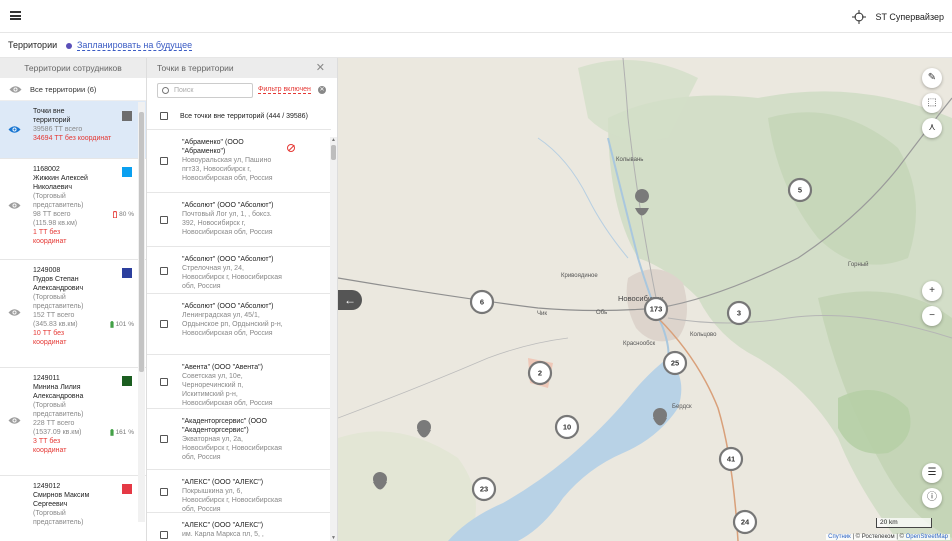  I want to click on cluster-marker: 5, so click(800, 190).